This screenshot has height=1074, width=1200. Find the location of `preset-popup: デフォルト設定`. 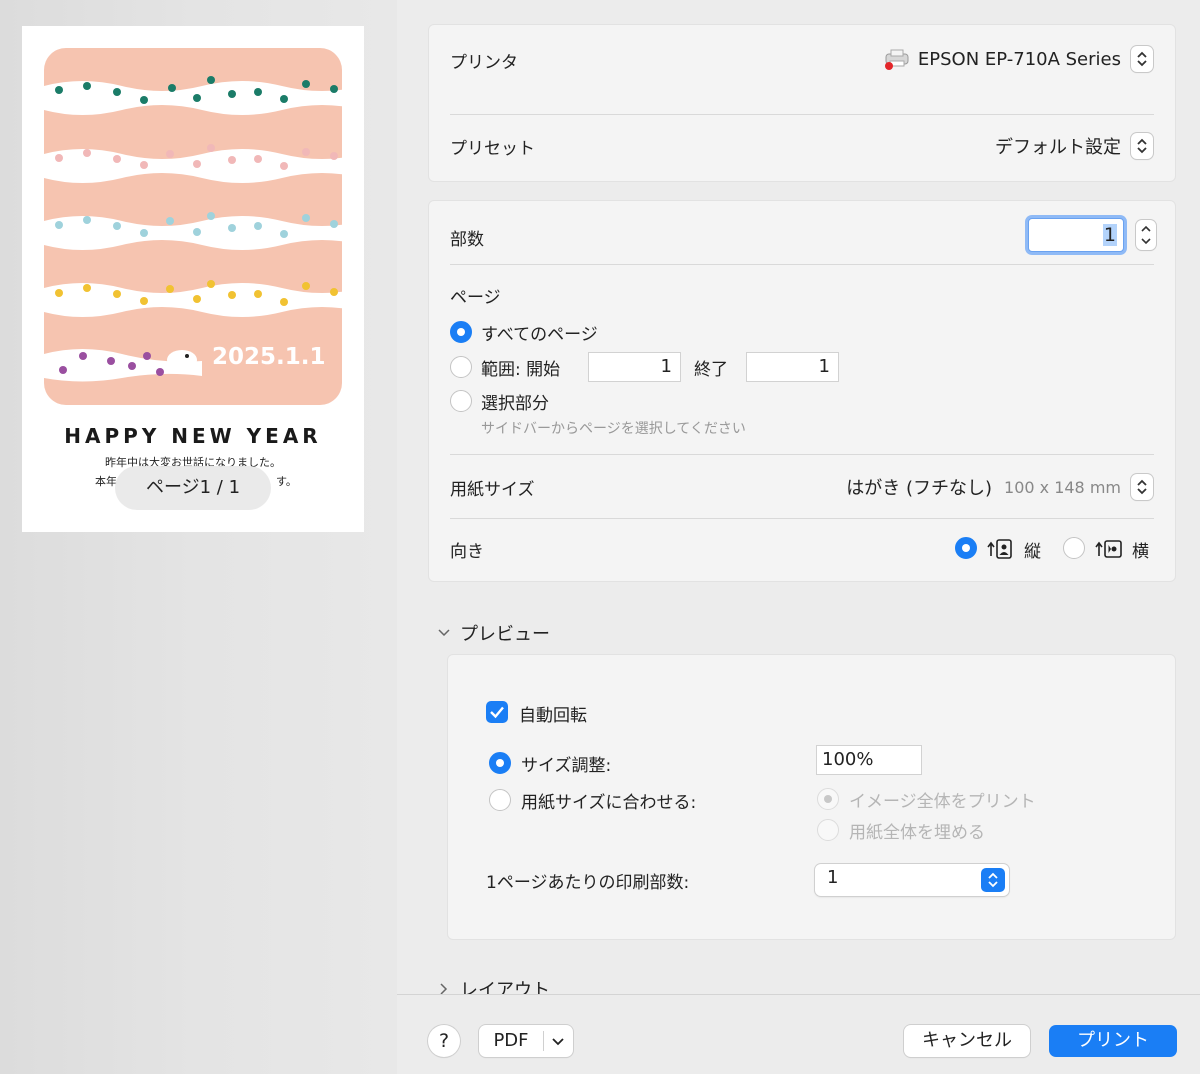

preset-popup: デフォルト設定 is located at coordinates (1074, 146).